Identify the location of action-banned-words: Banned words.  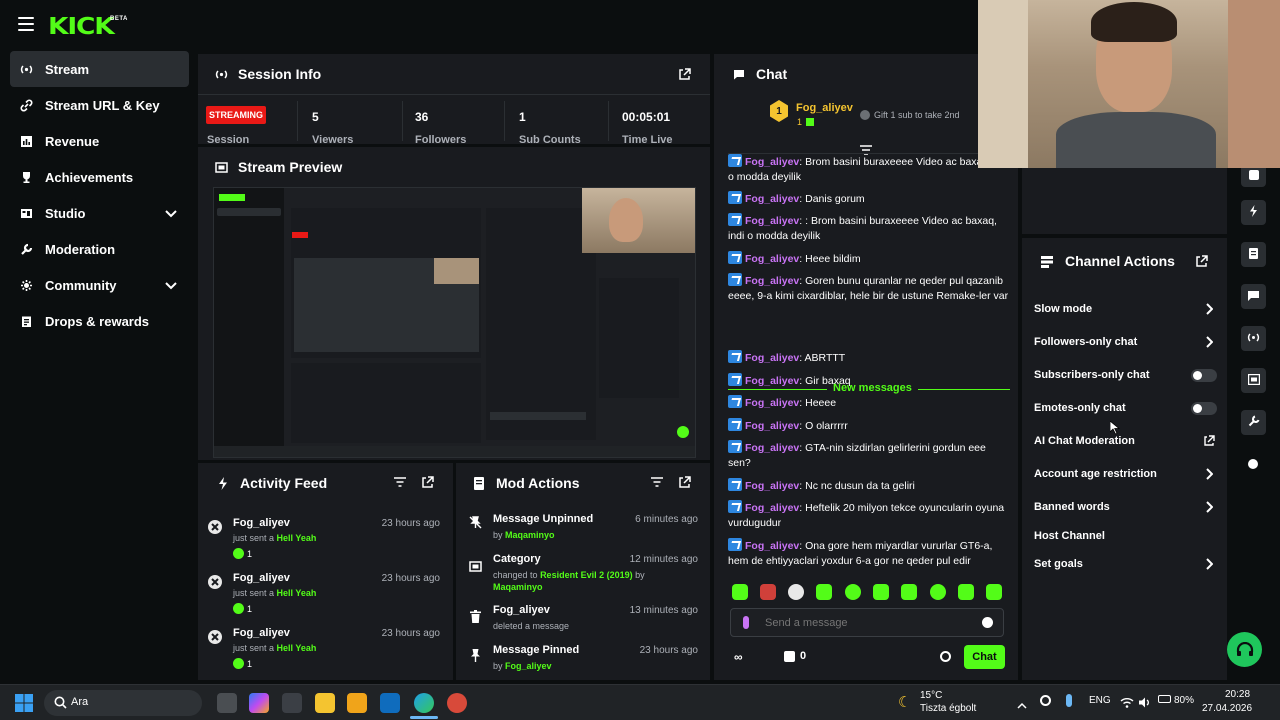
(1125, 507).